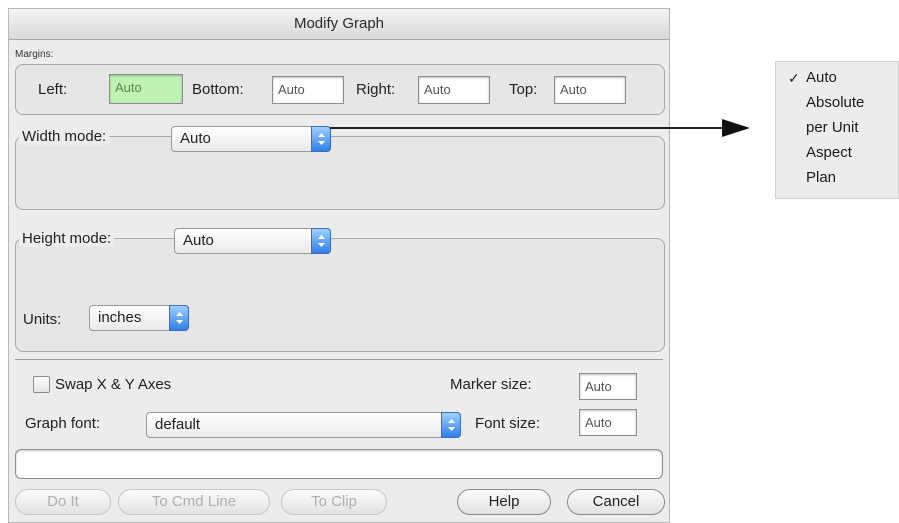  What do you see at coordinates (41, 384) in the screenshot?
I see `swap-axes-checkbox` at bounding box center [41, 384].